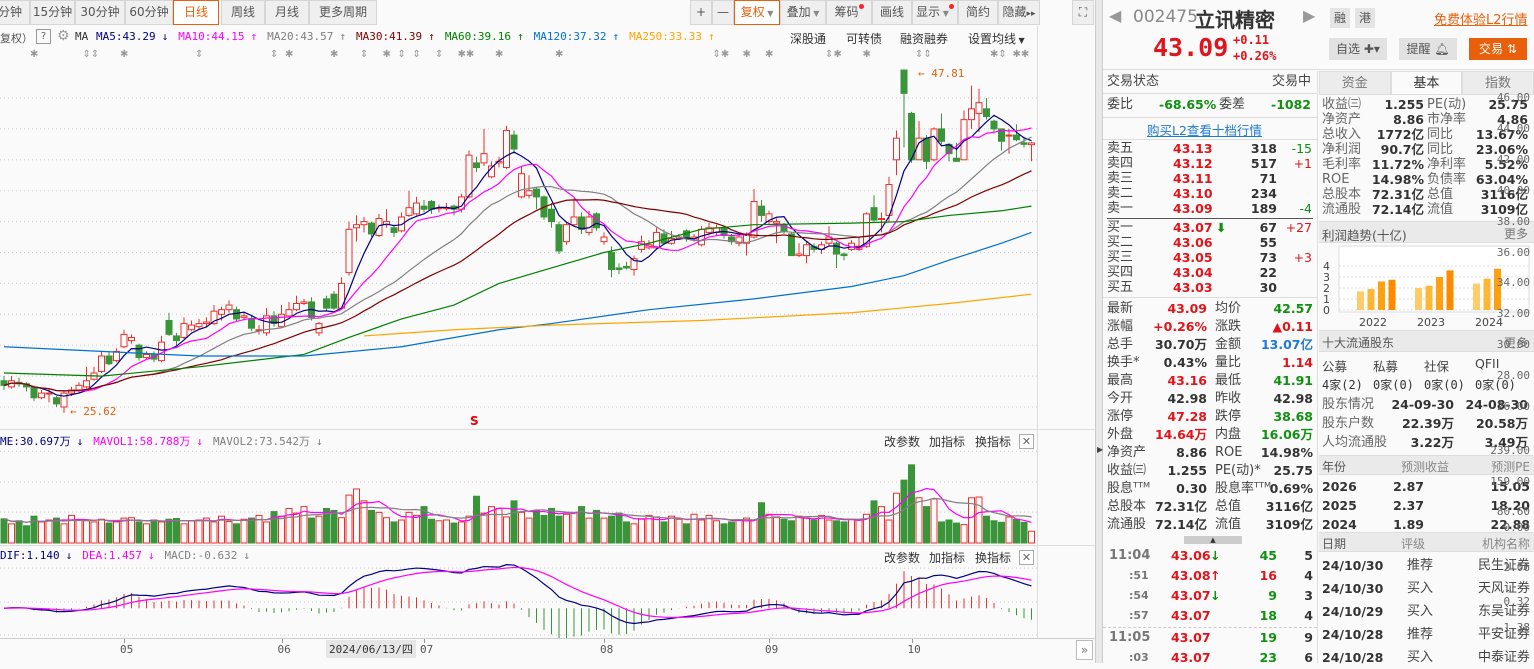 The width and height of the screenshot is (1534, 669). Describe the element at coordinates (996, 38) in the screenshot. I see `indicator-link: 设置均线 ▼` at that location.